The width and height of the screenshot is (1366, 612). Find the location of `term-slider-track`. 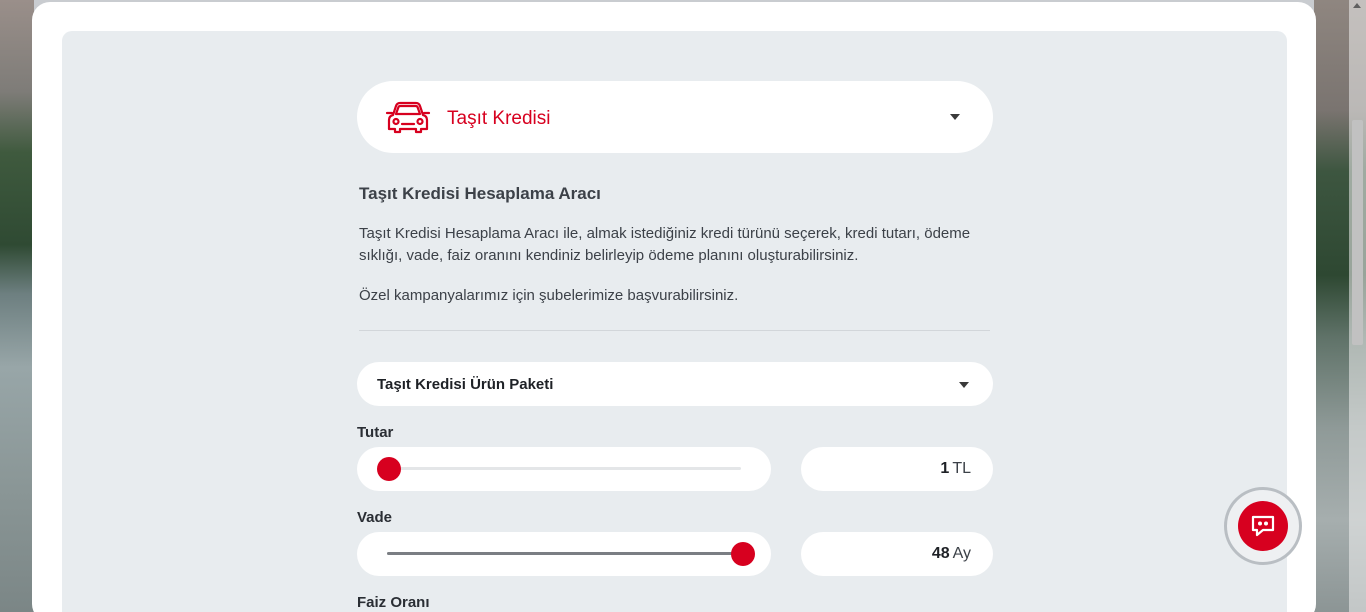

term-slider-track is located at coordinates (564, 553).